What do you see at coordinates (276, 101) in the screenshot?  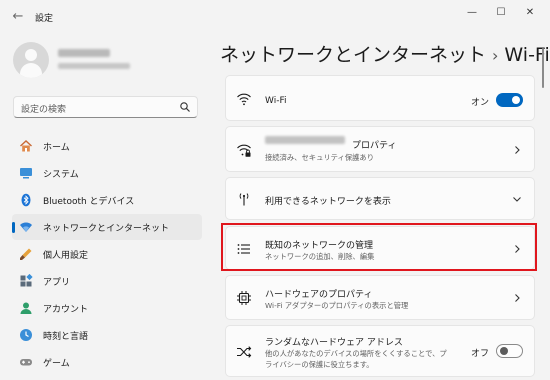 I see `wifi-title: Wi-Fi` at bounding box center [276, 101].